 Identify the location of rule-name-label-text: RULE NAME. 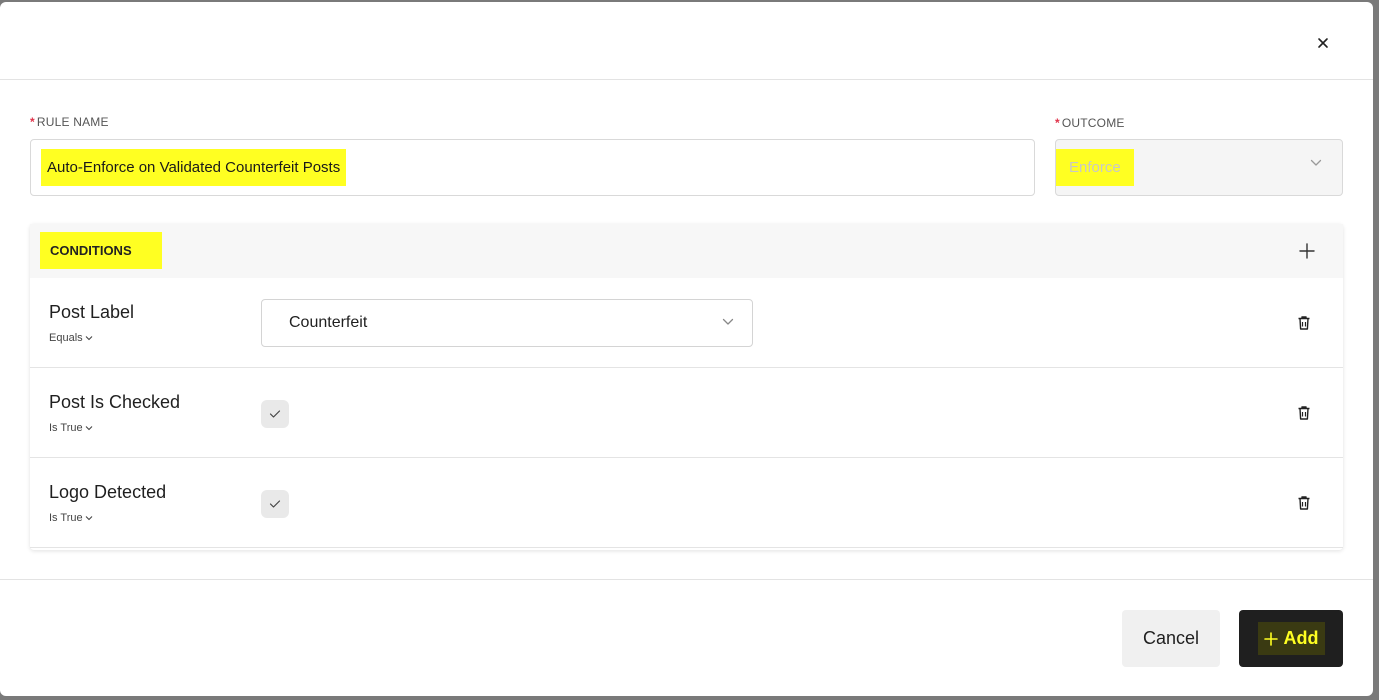
(72, 122).